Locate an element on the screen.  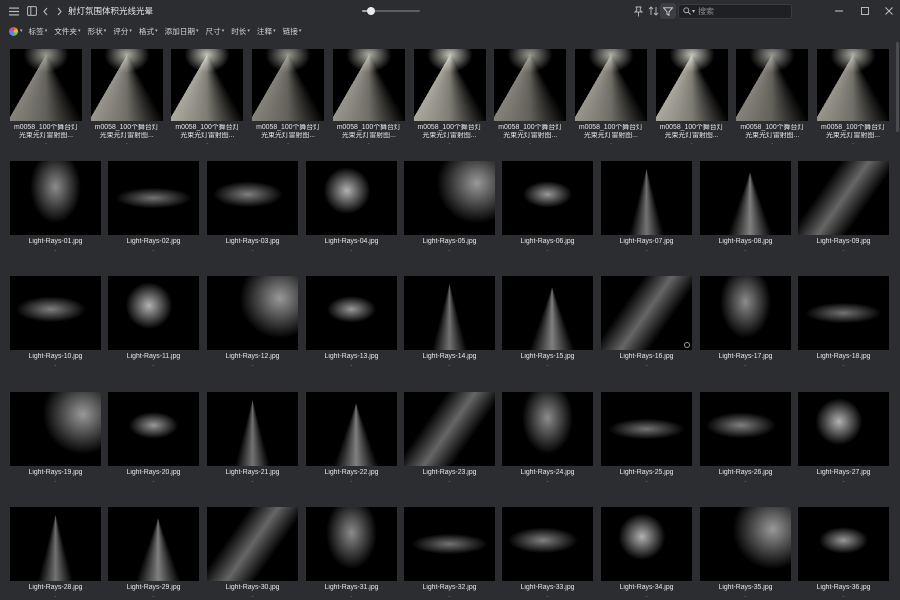
thumbnail-size-slider is located at coordinates (391, 11).